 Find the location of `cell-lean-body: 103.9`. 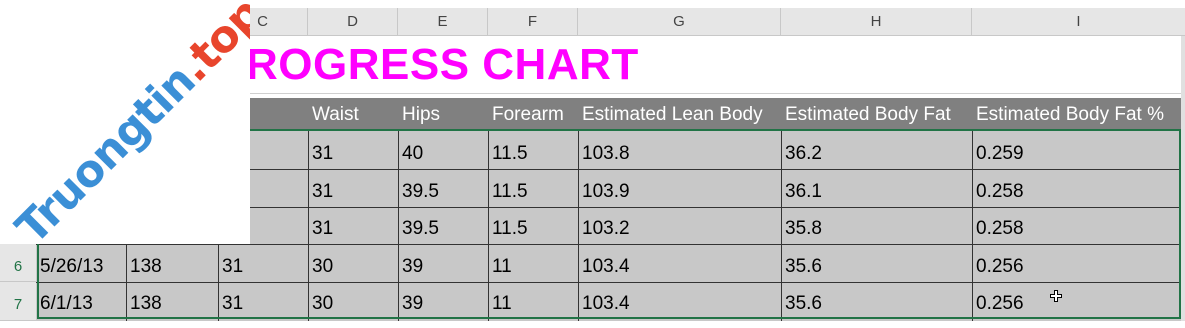

cell-lean-body: 103.9 is located at coordinates (679, 192).